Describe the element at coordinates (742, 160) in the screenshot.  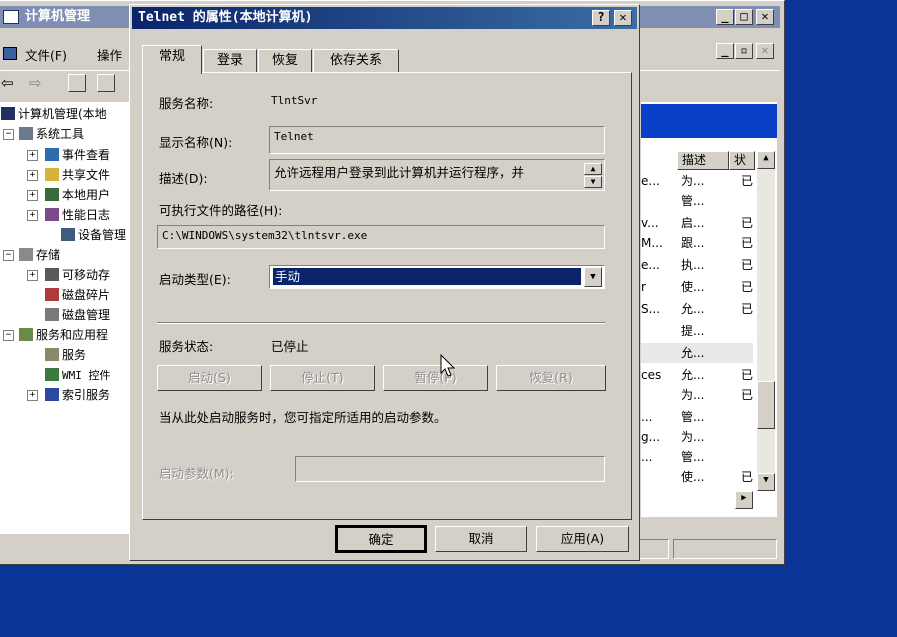
I see `column-header-status: 状` at that location.